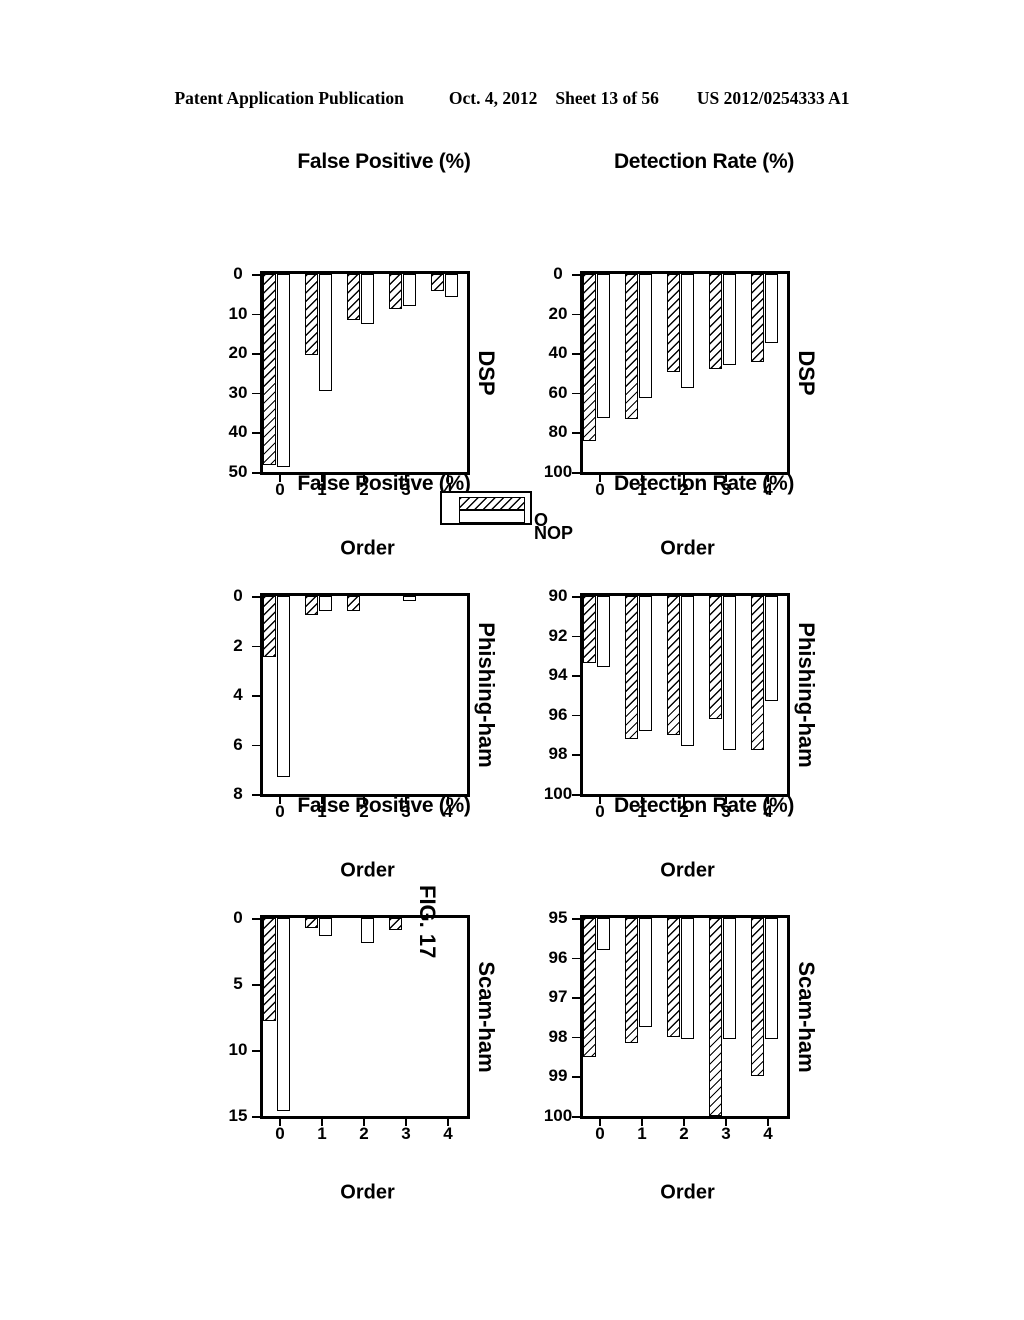 This screenshot has height=1320, width=1024. I want to click on axis-label-value: False Positive (%), so click(384, 161).